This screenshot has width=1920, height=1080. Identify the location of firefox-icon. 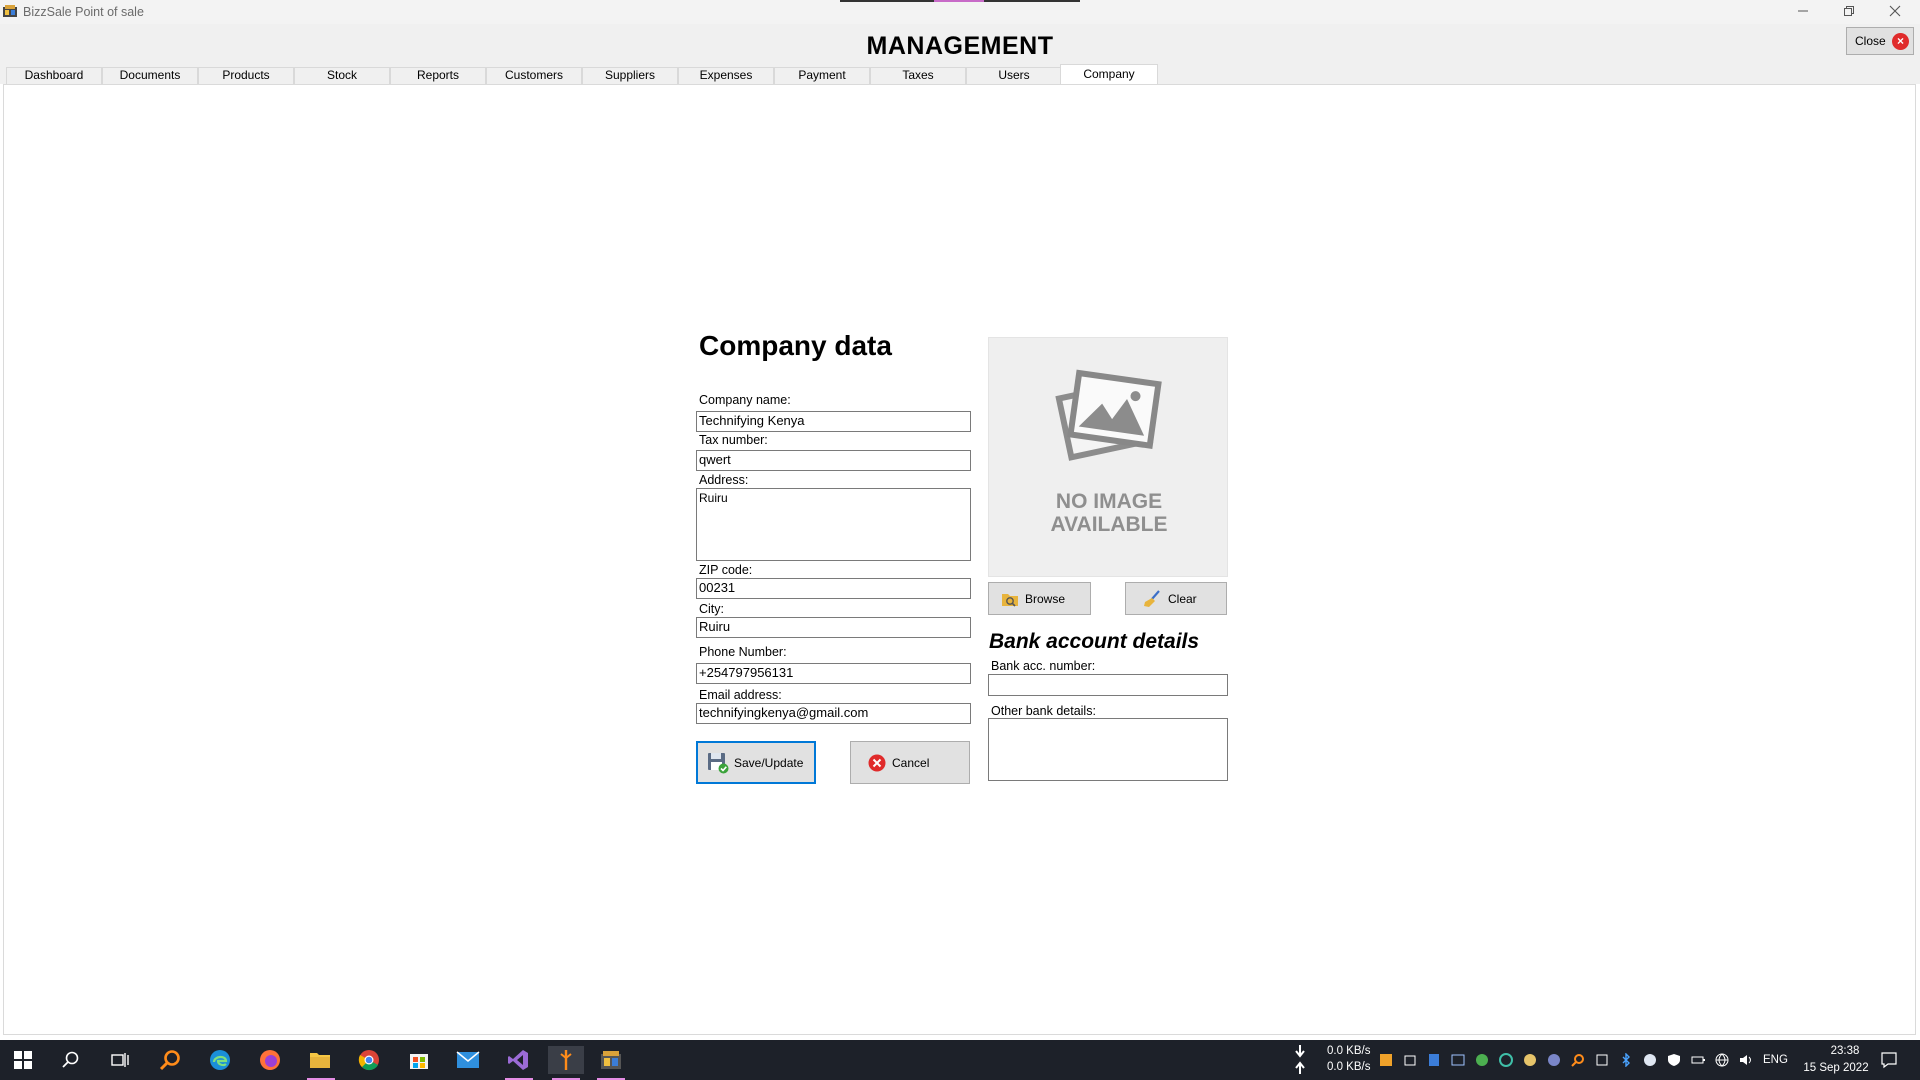
(270, 1060).